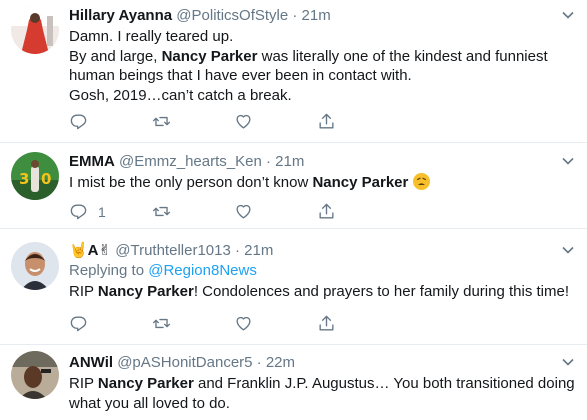  I want to click on reply-count: 1, so click(102, 211).